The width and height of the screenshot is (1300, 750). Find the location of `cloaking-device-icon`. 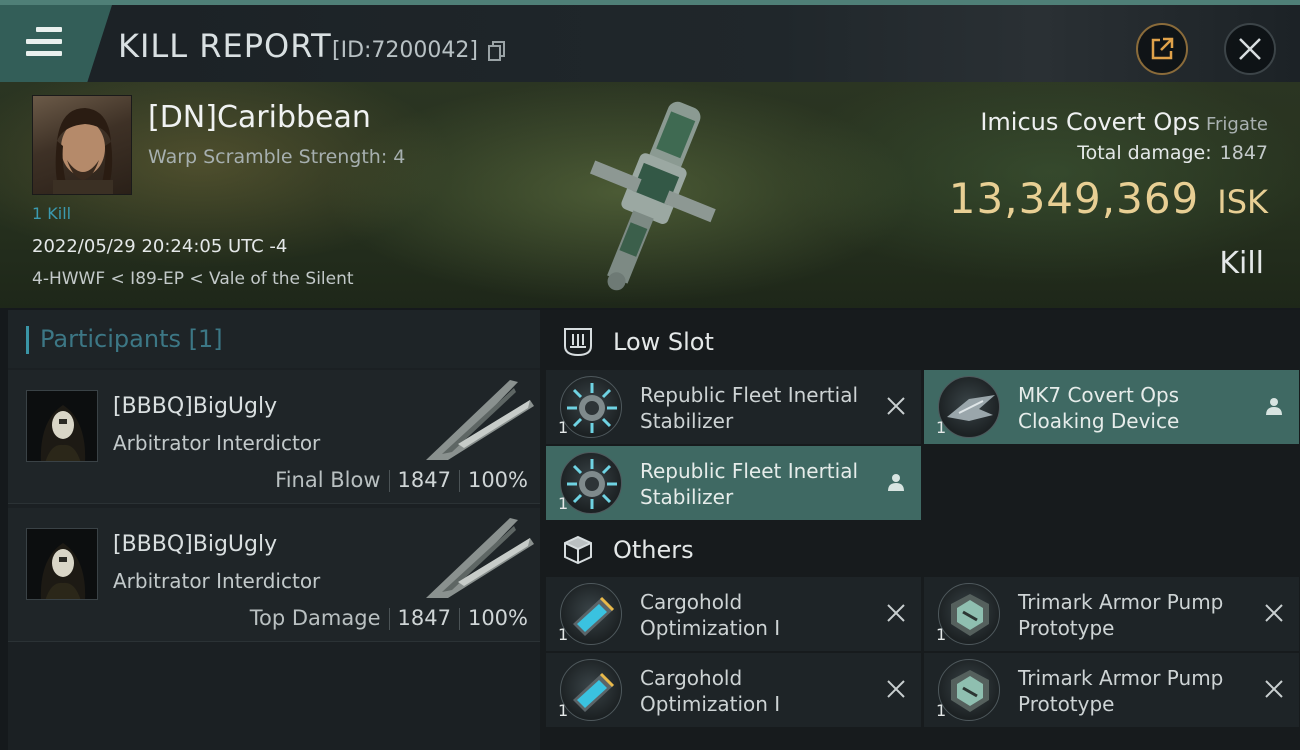

cloaking-device-icon is located at coordinates (969, 407).